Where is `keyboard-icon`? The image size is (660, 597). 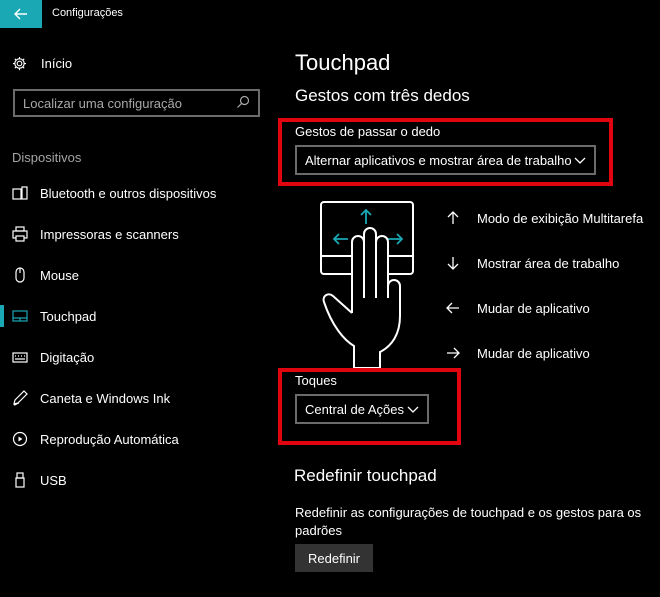
keyboard-icon is located at coordinates (20, 357).